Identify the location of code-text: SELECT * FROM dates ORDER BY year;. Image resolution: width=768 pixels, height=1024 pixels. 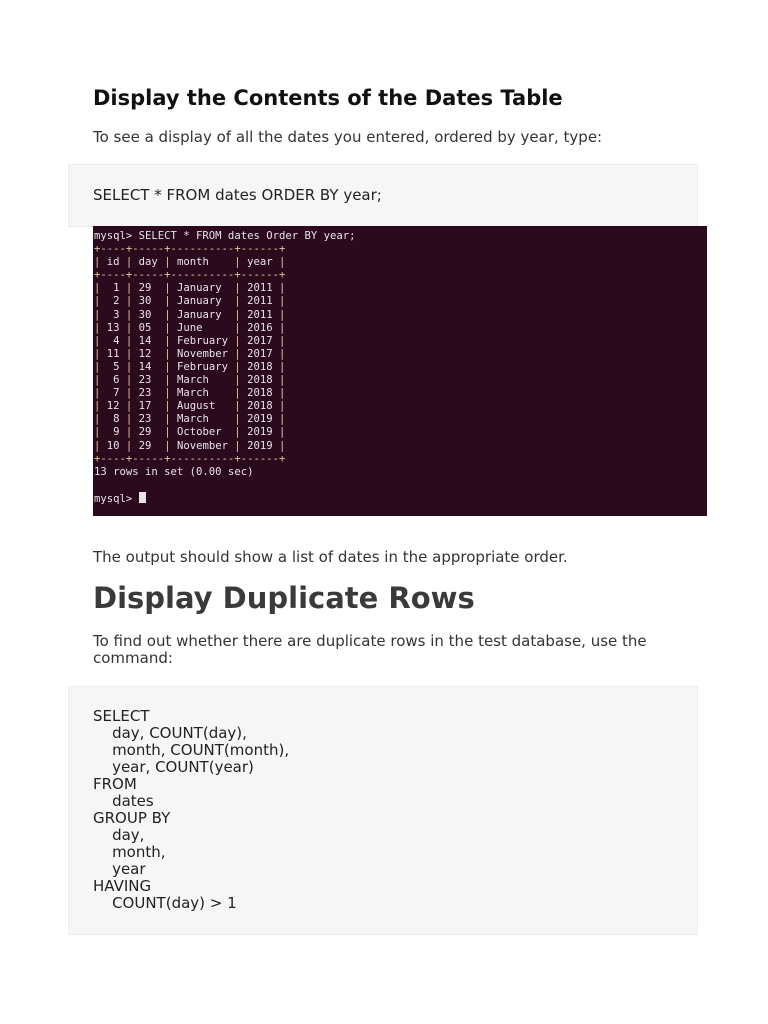
(237, 195).